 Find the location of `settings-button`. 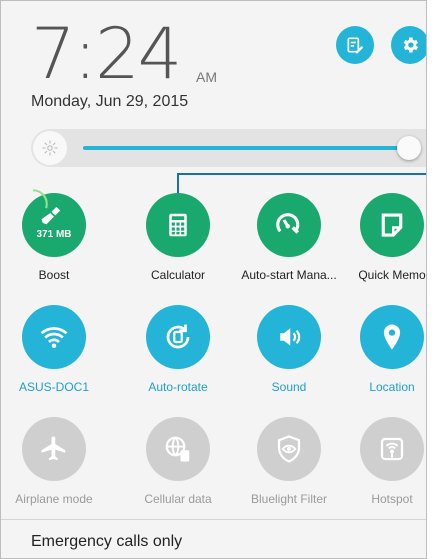

settings-button is located at coordinates (408, 45).